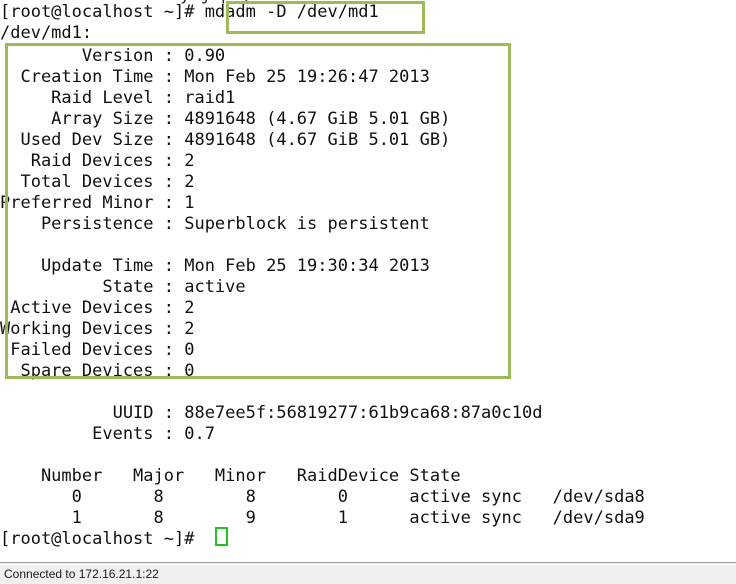 Image resolution: width=736 pixels, height=584 pixels. Describe the element at coordinates (118, 98) in the screenshot. I see `detail-line-raid-level: Raid Level : raid1` at that location.